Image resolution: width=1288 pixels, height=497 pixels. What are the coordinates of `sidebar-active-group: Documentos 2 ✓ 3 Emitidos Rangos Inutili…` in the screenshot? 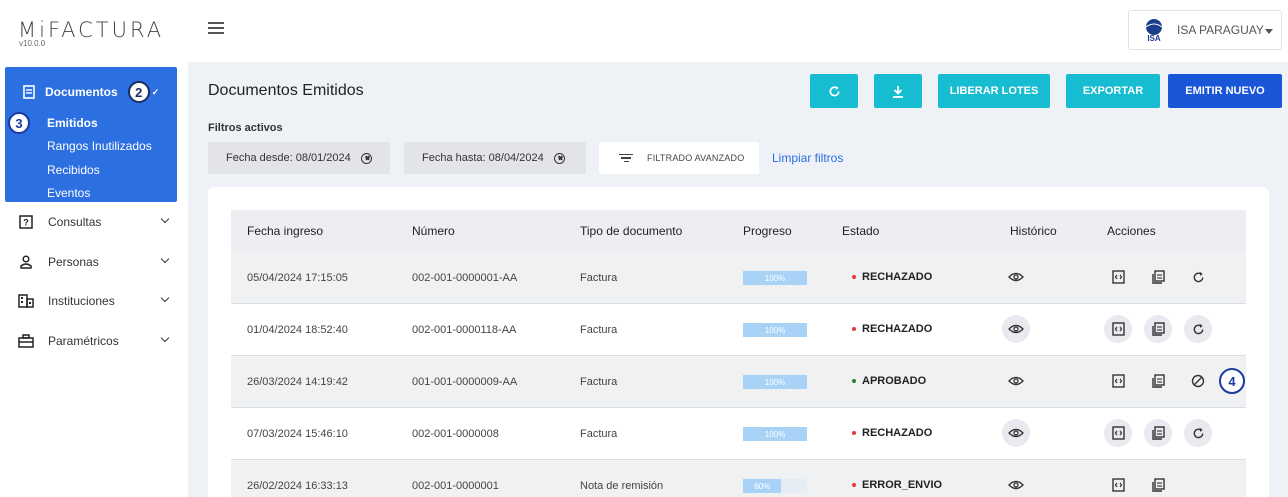 It's located at (91, 134).